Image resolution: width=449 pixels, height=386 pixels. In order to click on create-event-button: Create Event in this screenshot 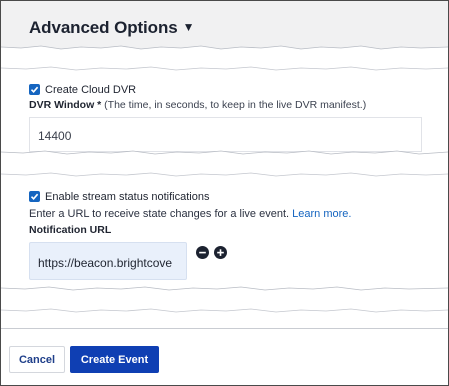, I will do `click(114, 359)`.